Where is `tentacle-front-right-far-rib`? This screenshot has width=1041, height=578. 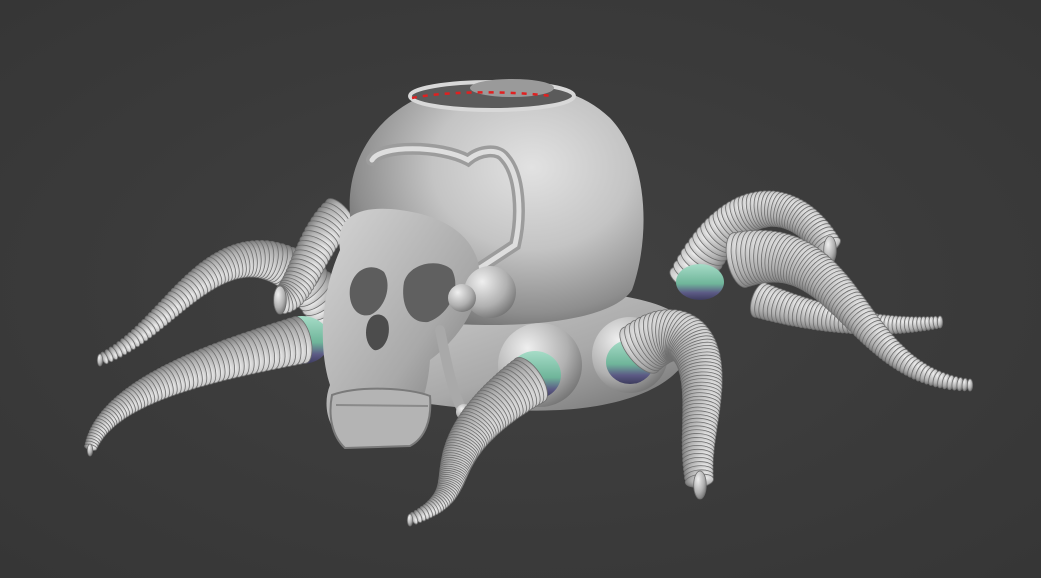
tentacle-front-right-far-rib is located at coordinates (970, 385).